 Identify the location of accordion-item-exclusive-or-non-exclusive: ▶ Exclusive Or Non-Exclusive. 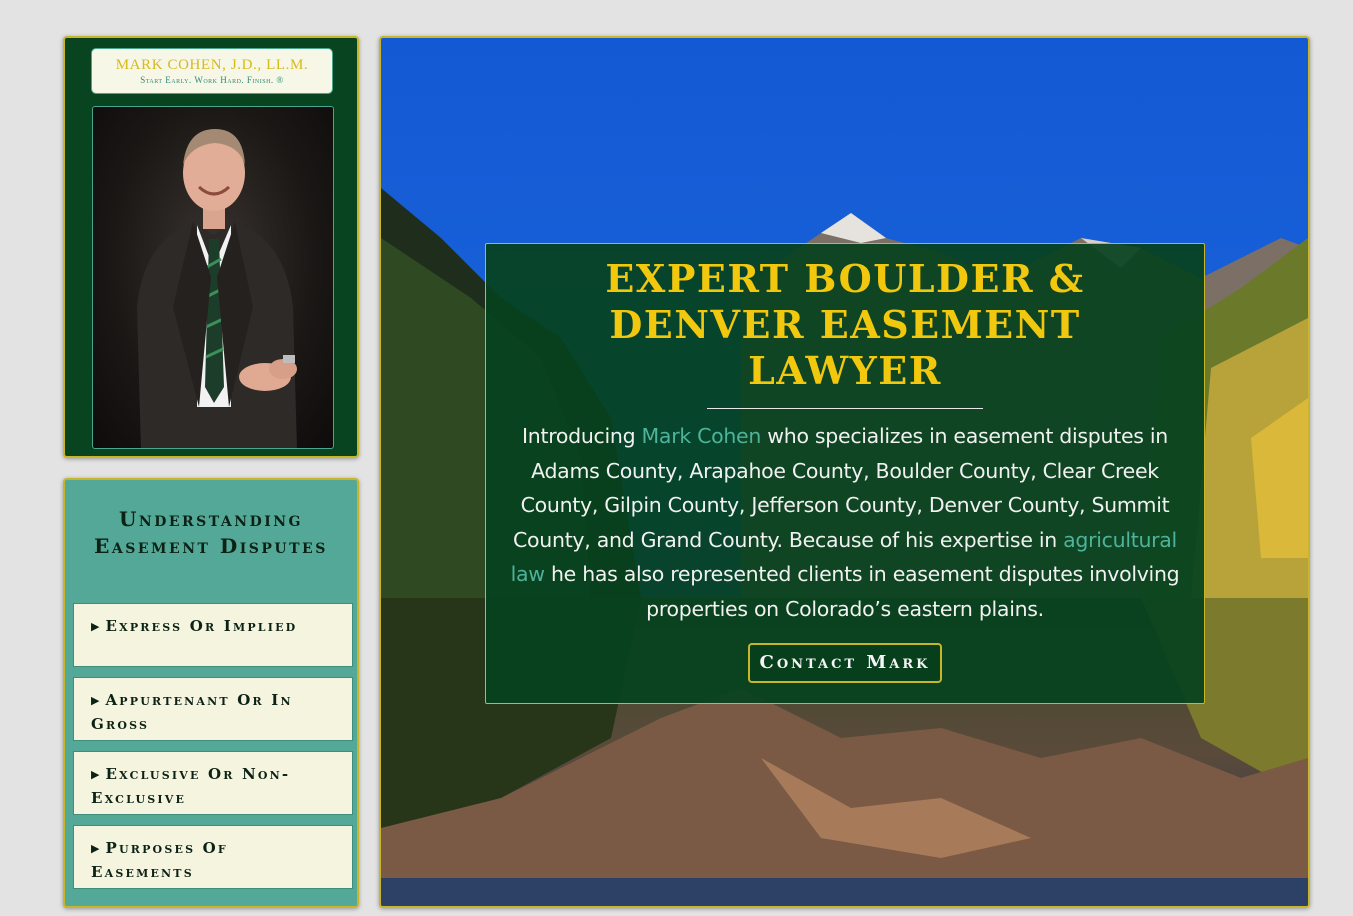
(213, 783).